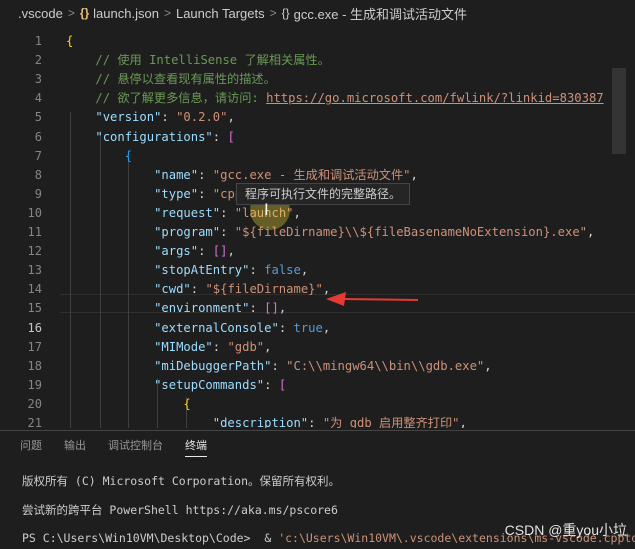  Describe the element at coordinates (194, 251) in the screenshot. I see `code-text: "args": [],` at that location.